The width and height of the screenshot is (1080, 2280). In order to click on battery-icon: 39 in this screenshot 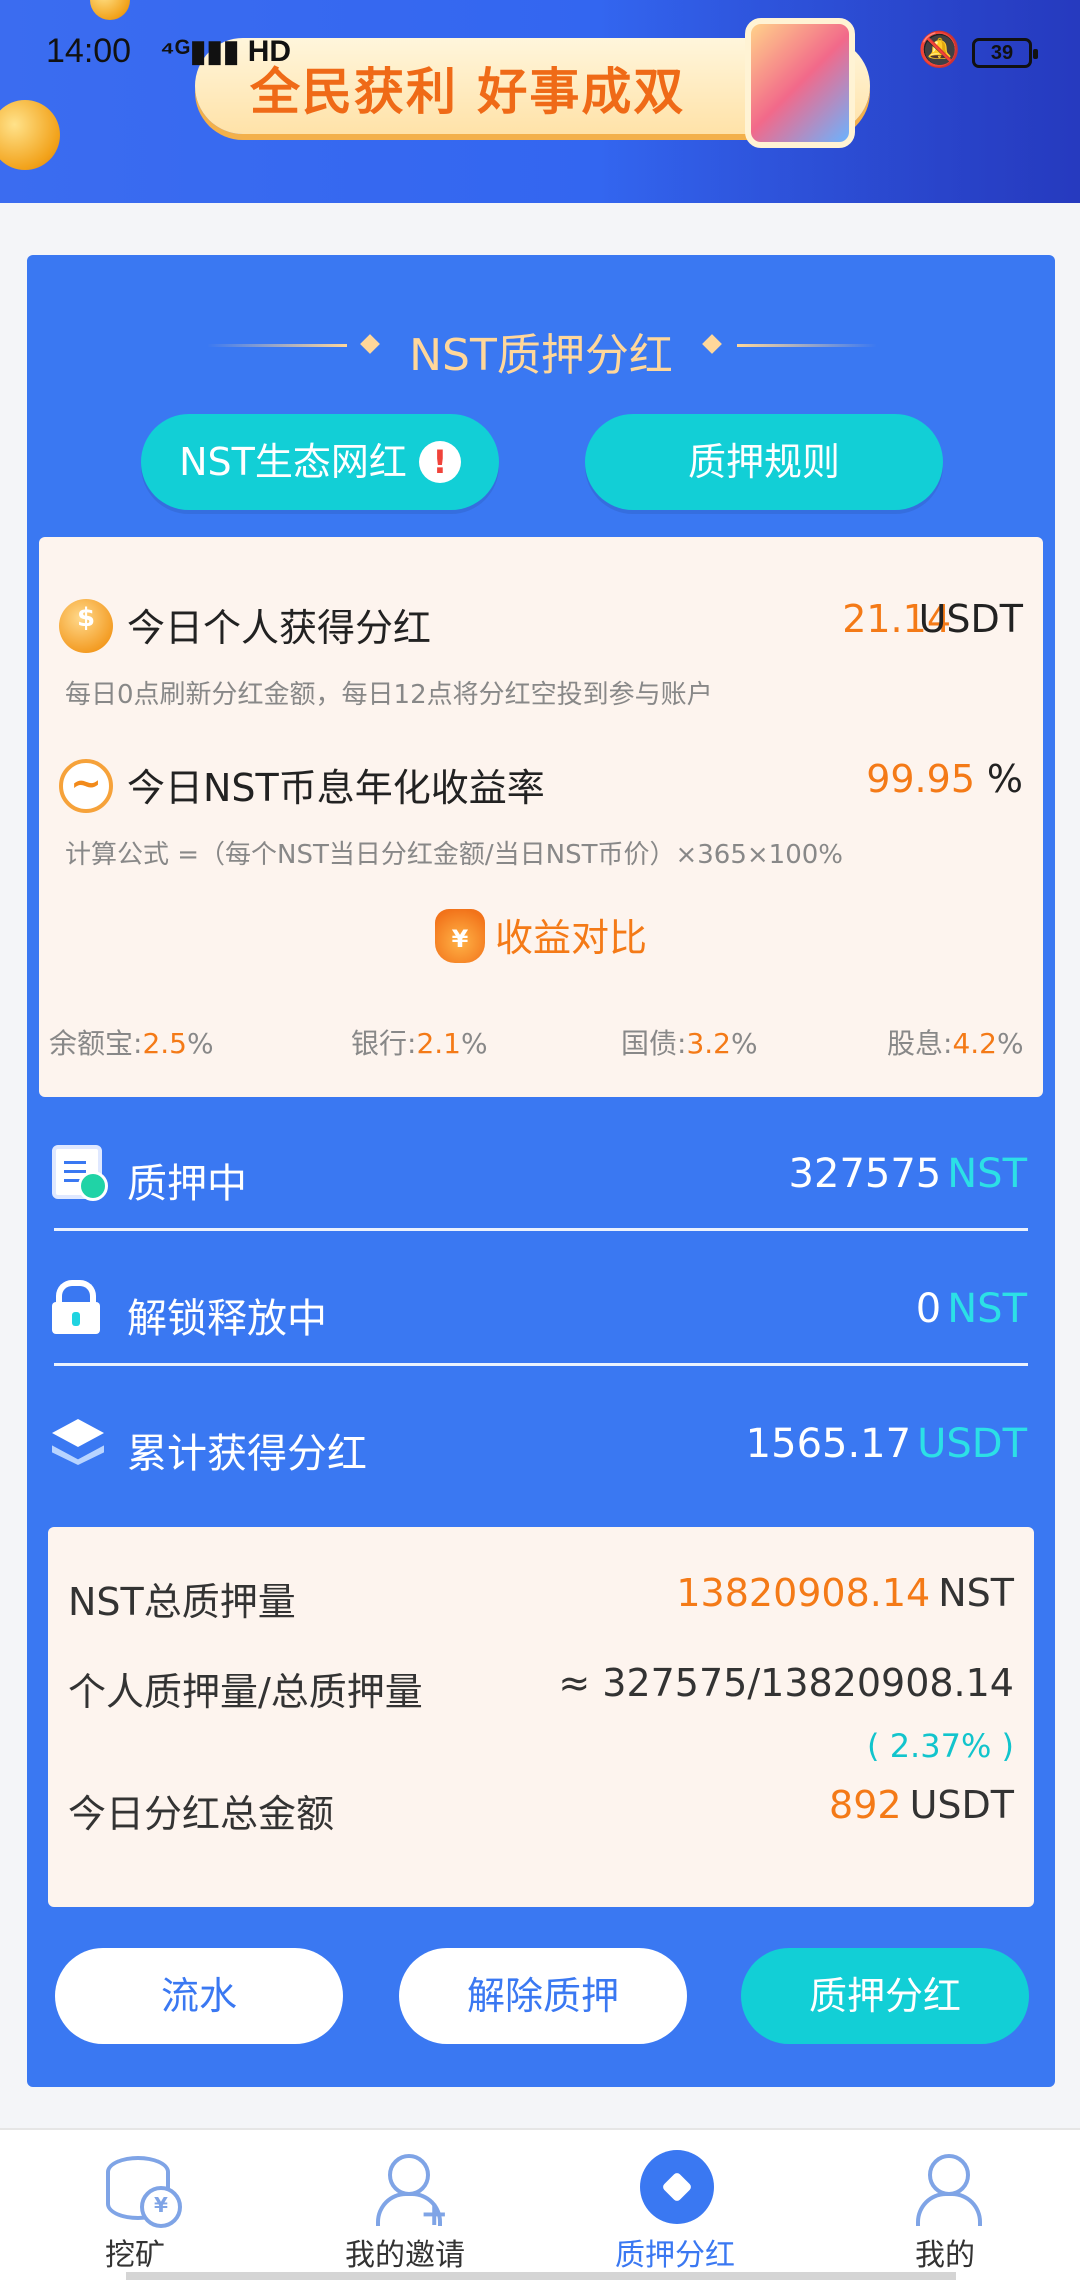, I will do `click(1005, 53)`.